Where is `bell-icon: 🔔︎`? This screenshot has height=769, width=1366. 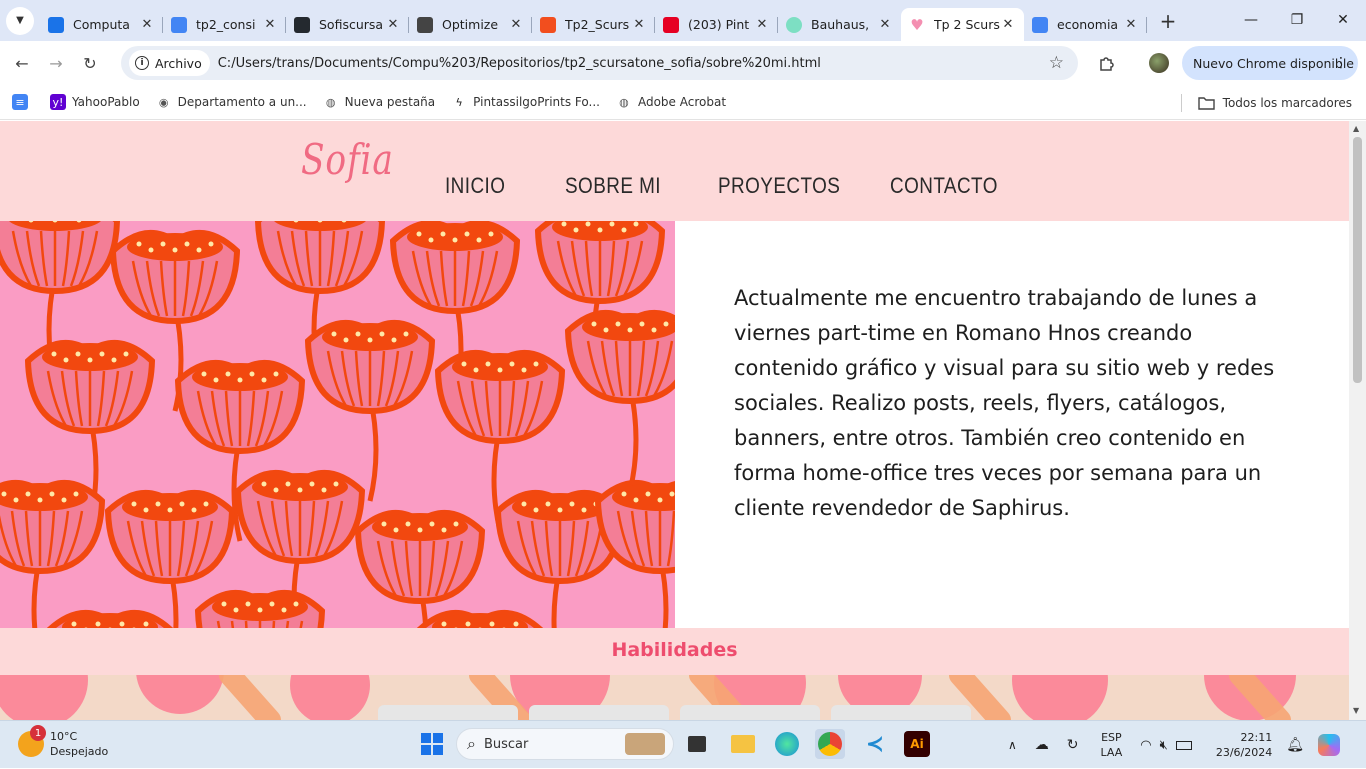 bell-icon: 🔔︎ is located at coordinates (1295, 745).